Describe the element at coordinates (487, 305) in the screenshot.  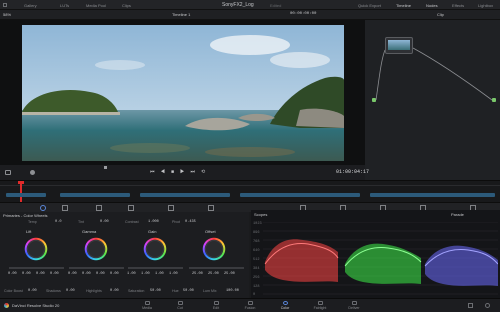
I see `settings-gear-icon` at that location.